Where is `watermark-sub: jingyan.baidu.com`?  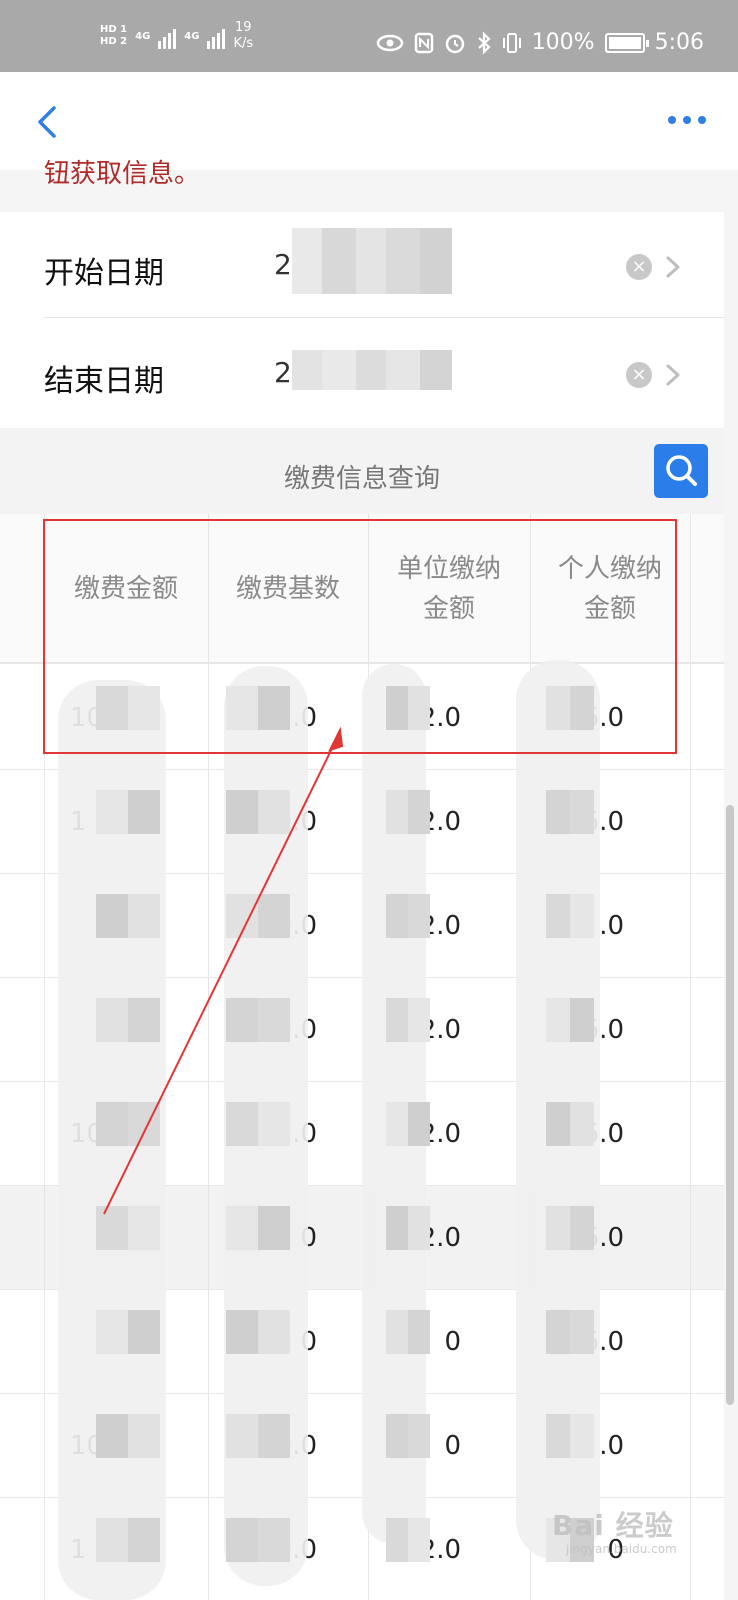 watermark-sub: jingyan.baidu.com is located at coordinates (621, 1549).